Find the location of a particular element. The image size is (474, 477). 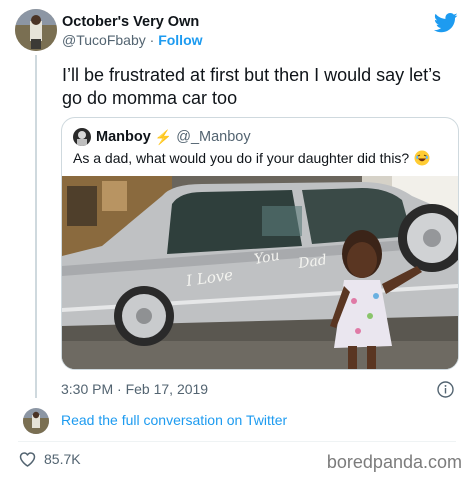

quoted-tweet-header: Manboy ⚡ @_Manboy is located at coordinates (162, 137).